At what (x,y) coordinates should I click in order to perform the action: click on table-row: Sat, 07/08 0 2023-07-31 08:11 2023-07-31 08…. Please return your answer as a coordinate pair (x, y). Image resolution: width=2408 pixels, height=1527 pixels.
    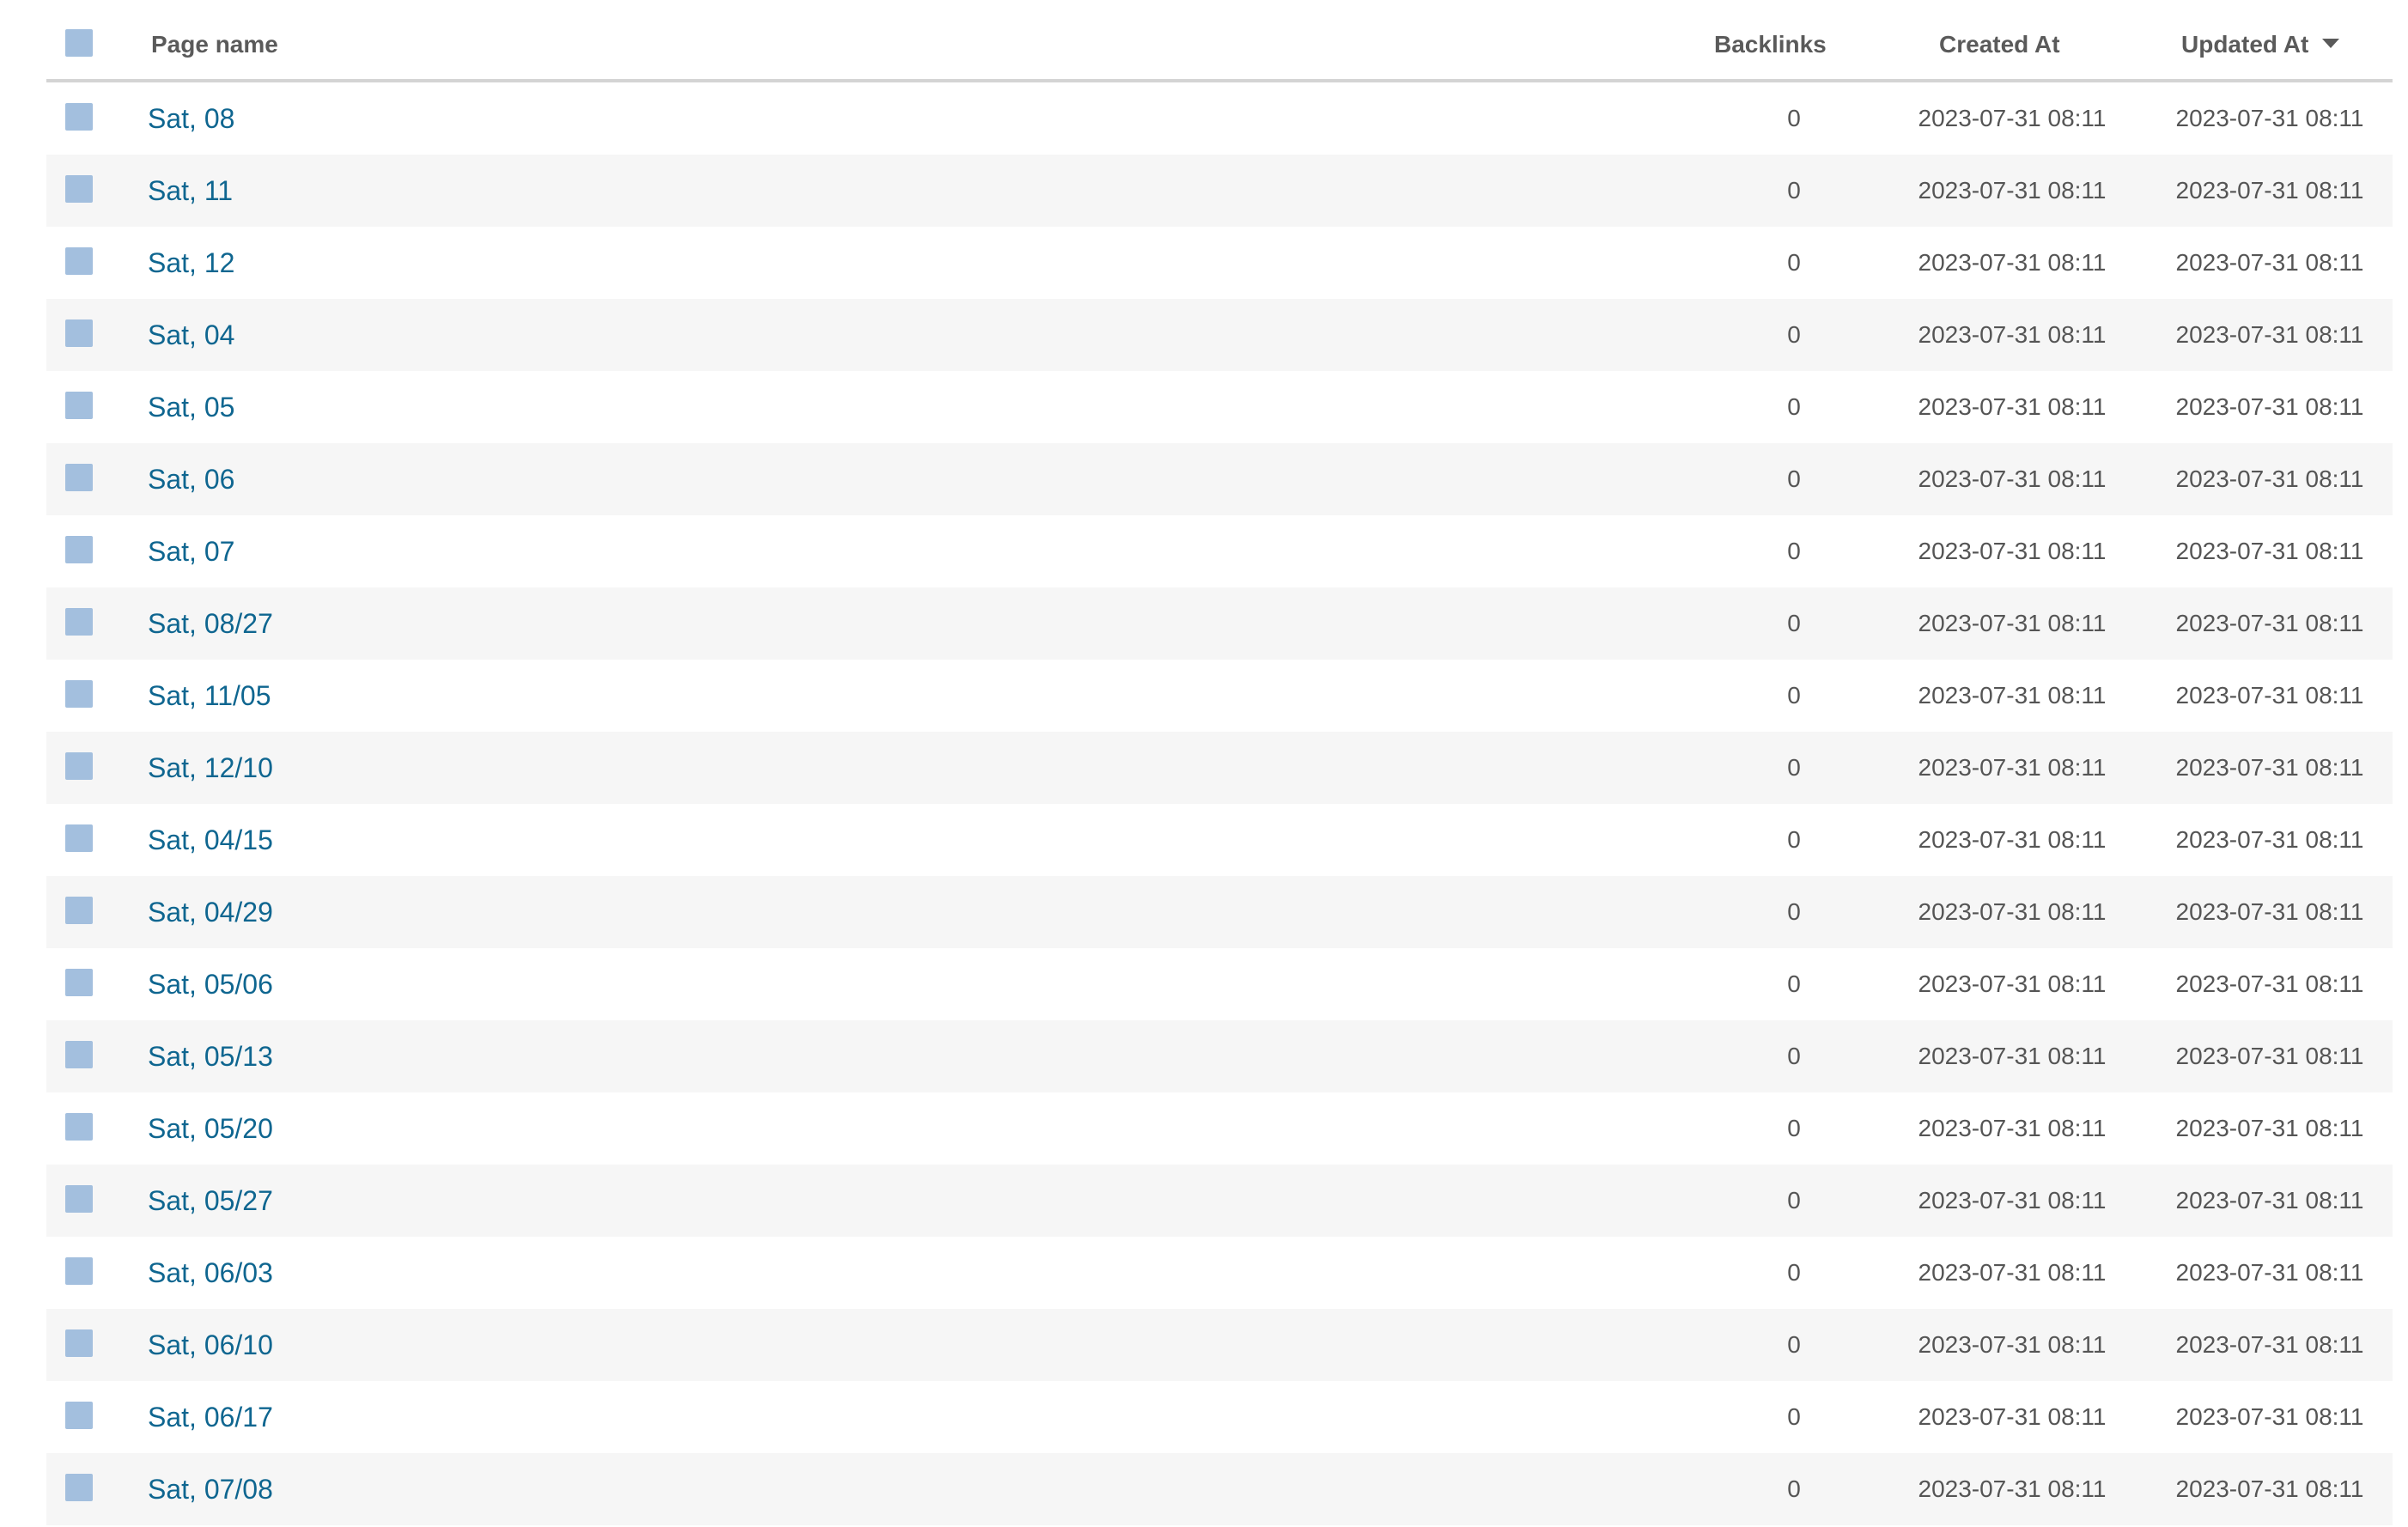
    Looking at the image, I should click on (1219, 1489).